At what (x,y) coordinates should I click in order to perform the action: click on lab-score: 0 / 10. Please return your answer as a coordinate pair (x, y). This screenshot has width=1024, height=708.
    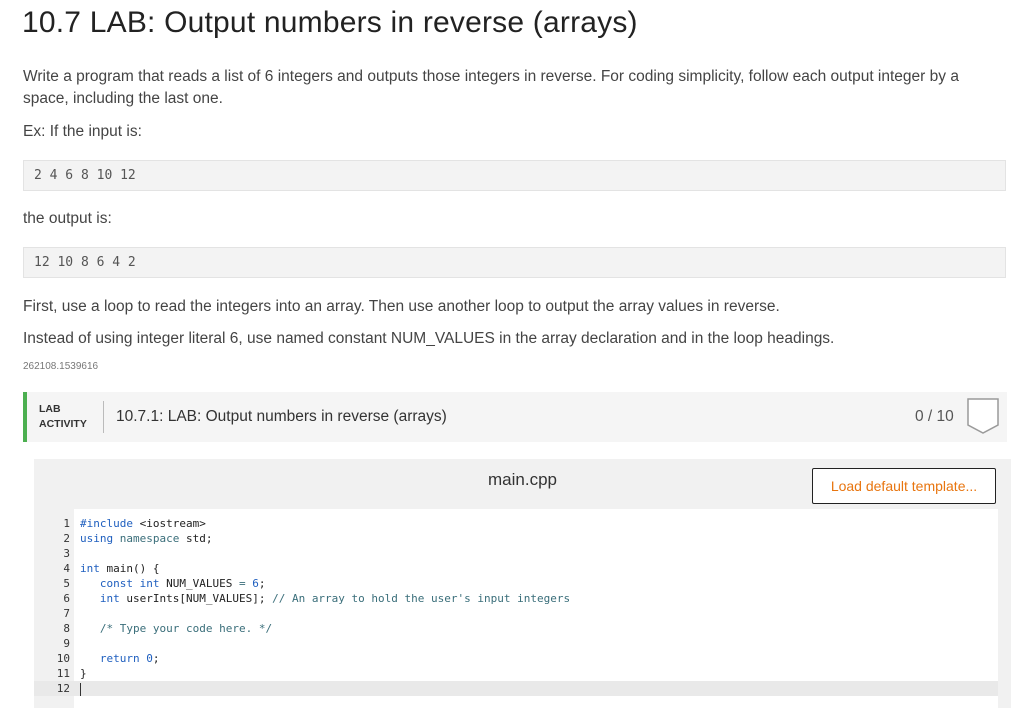
    Looking at the image, I should click on (934, 416).